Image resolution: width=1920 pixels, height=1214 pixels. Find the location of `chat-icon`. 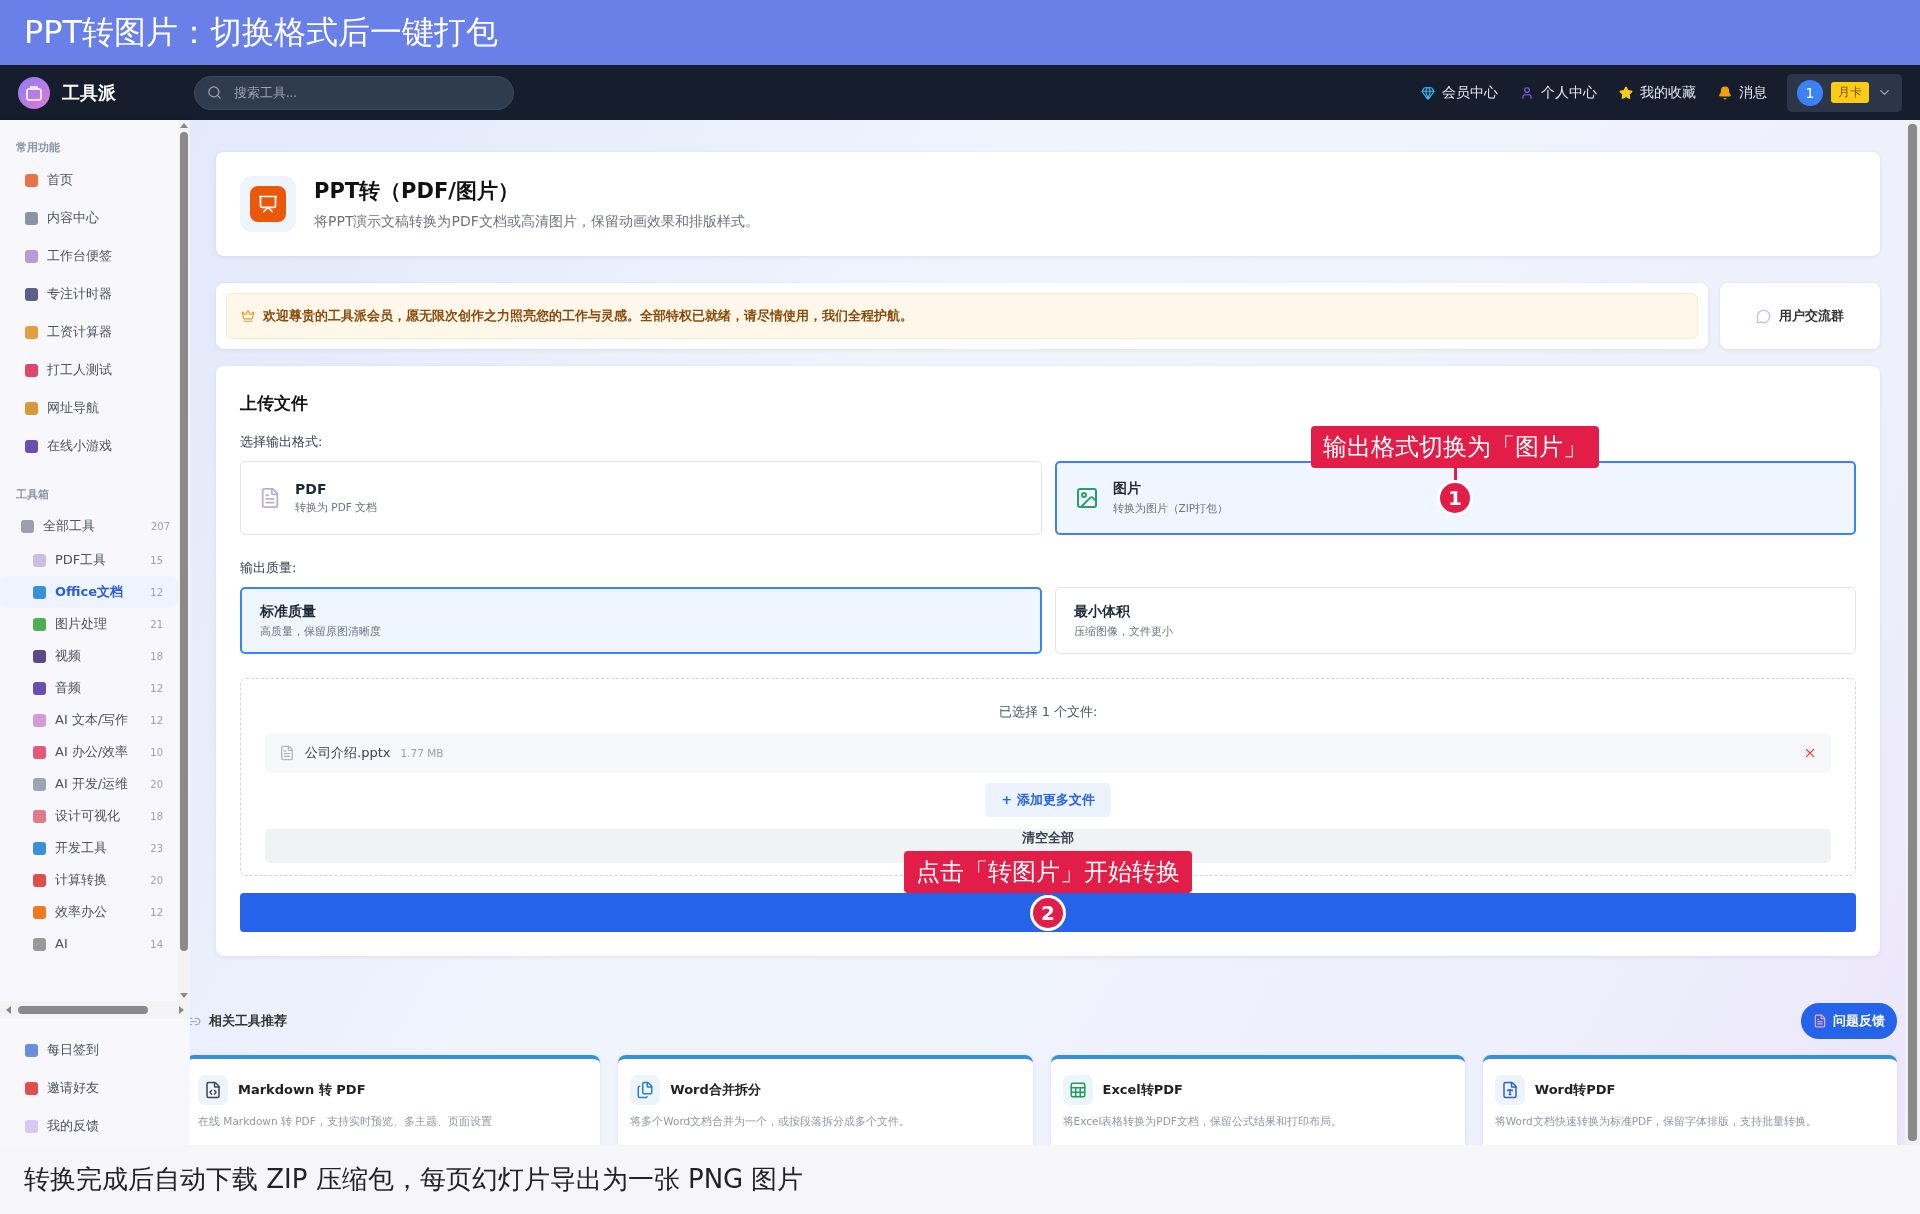

chat-icon is located at coordinates (1763, 316).